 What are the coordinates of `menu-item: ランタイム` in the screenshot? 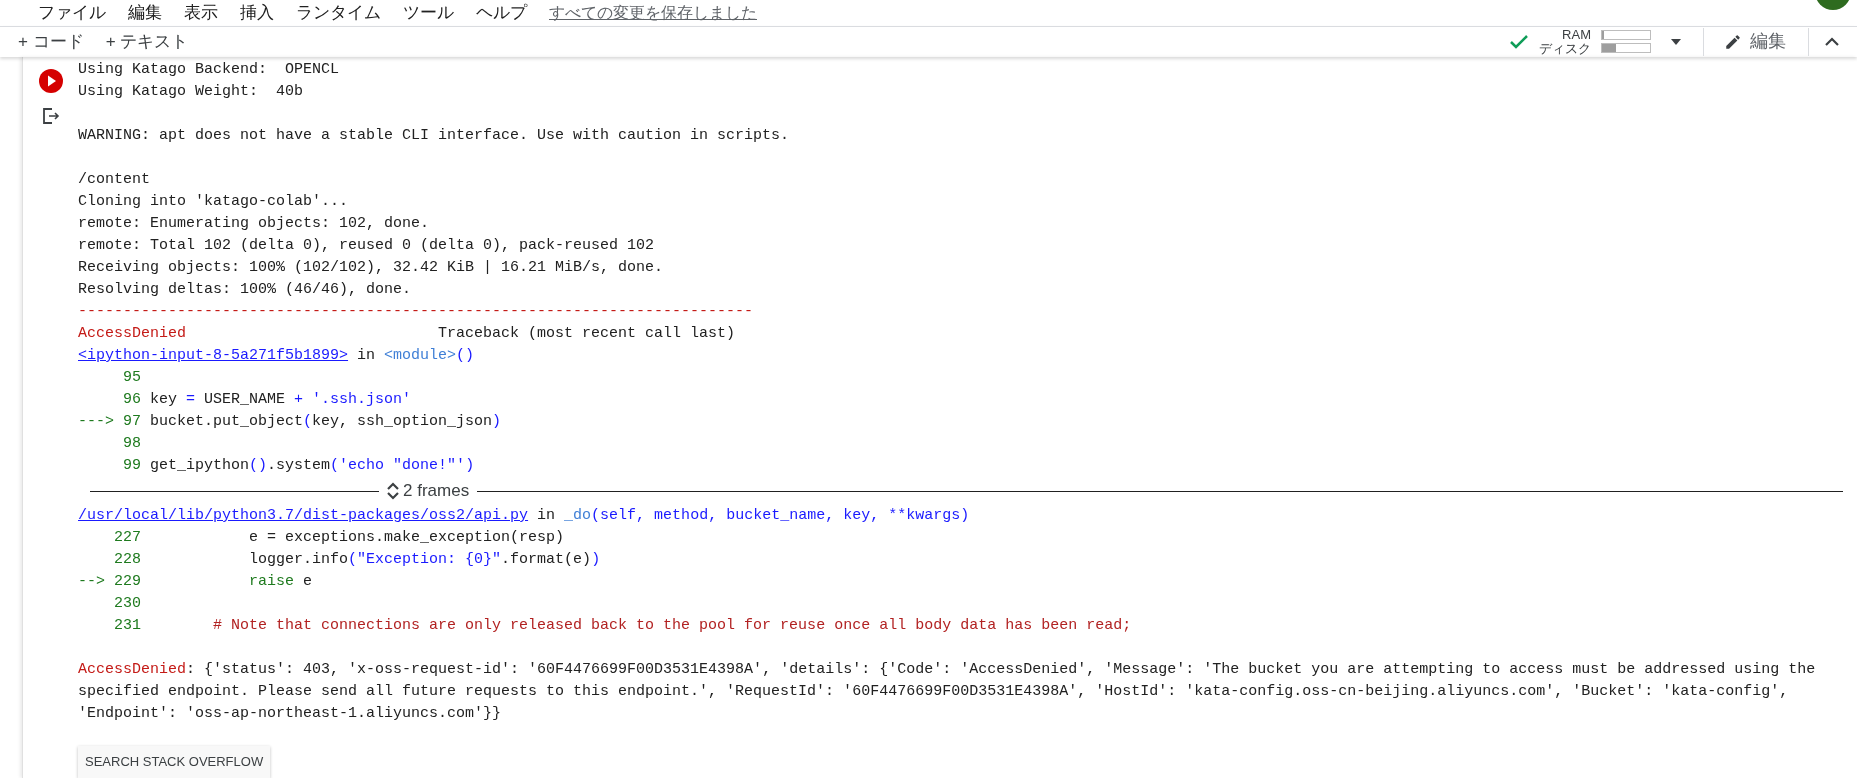 It's located at (338, 13).